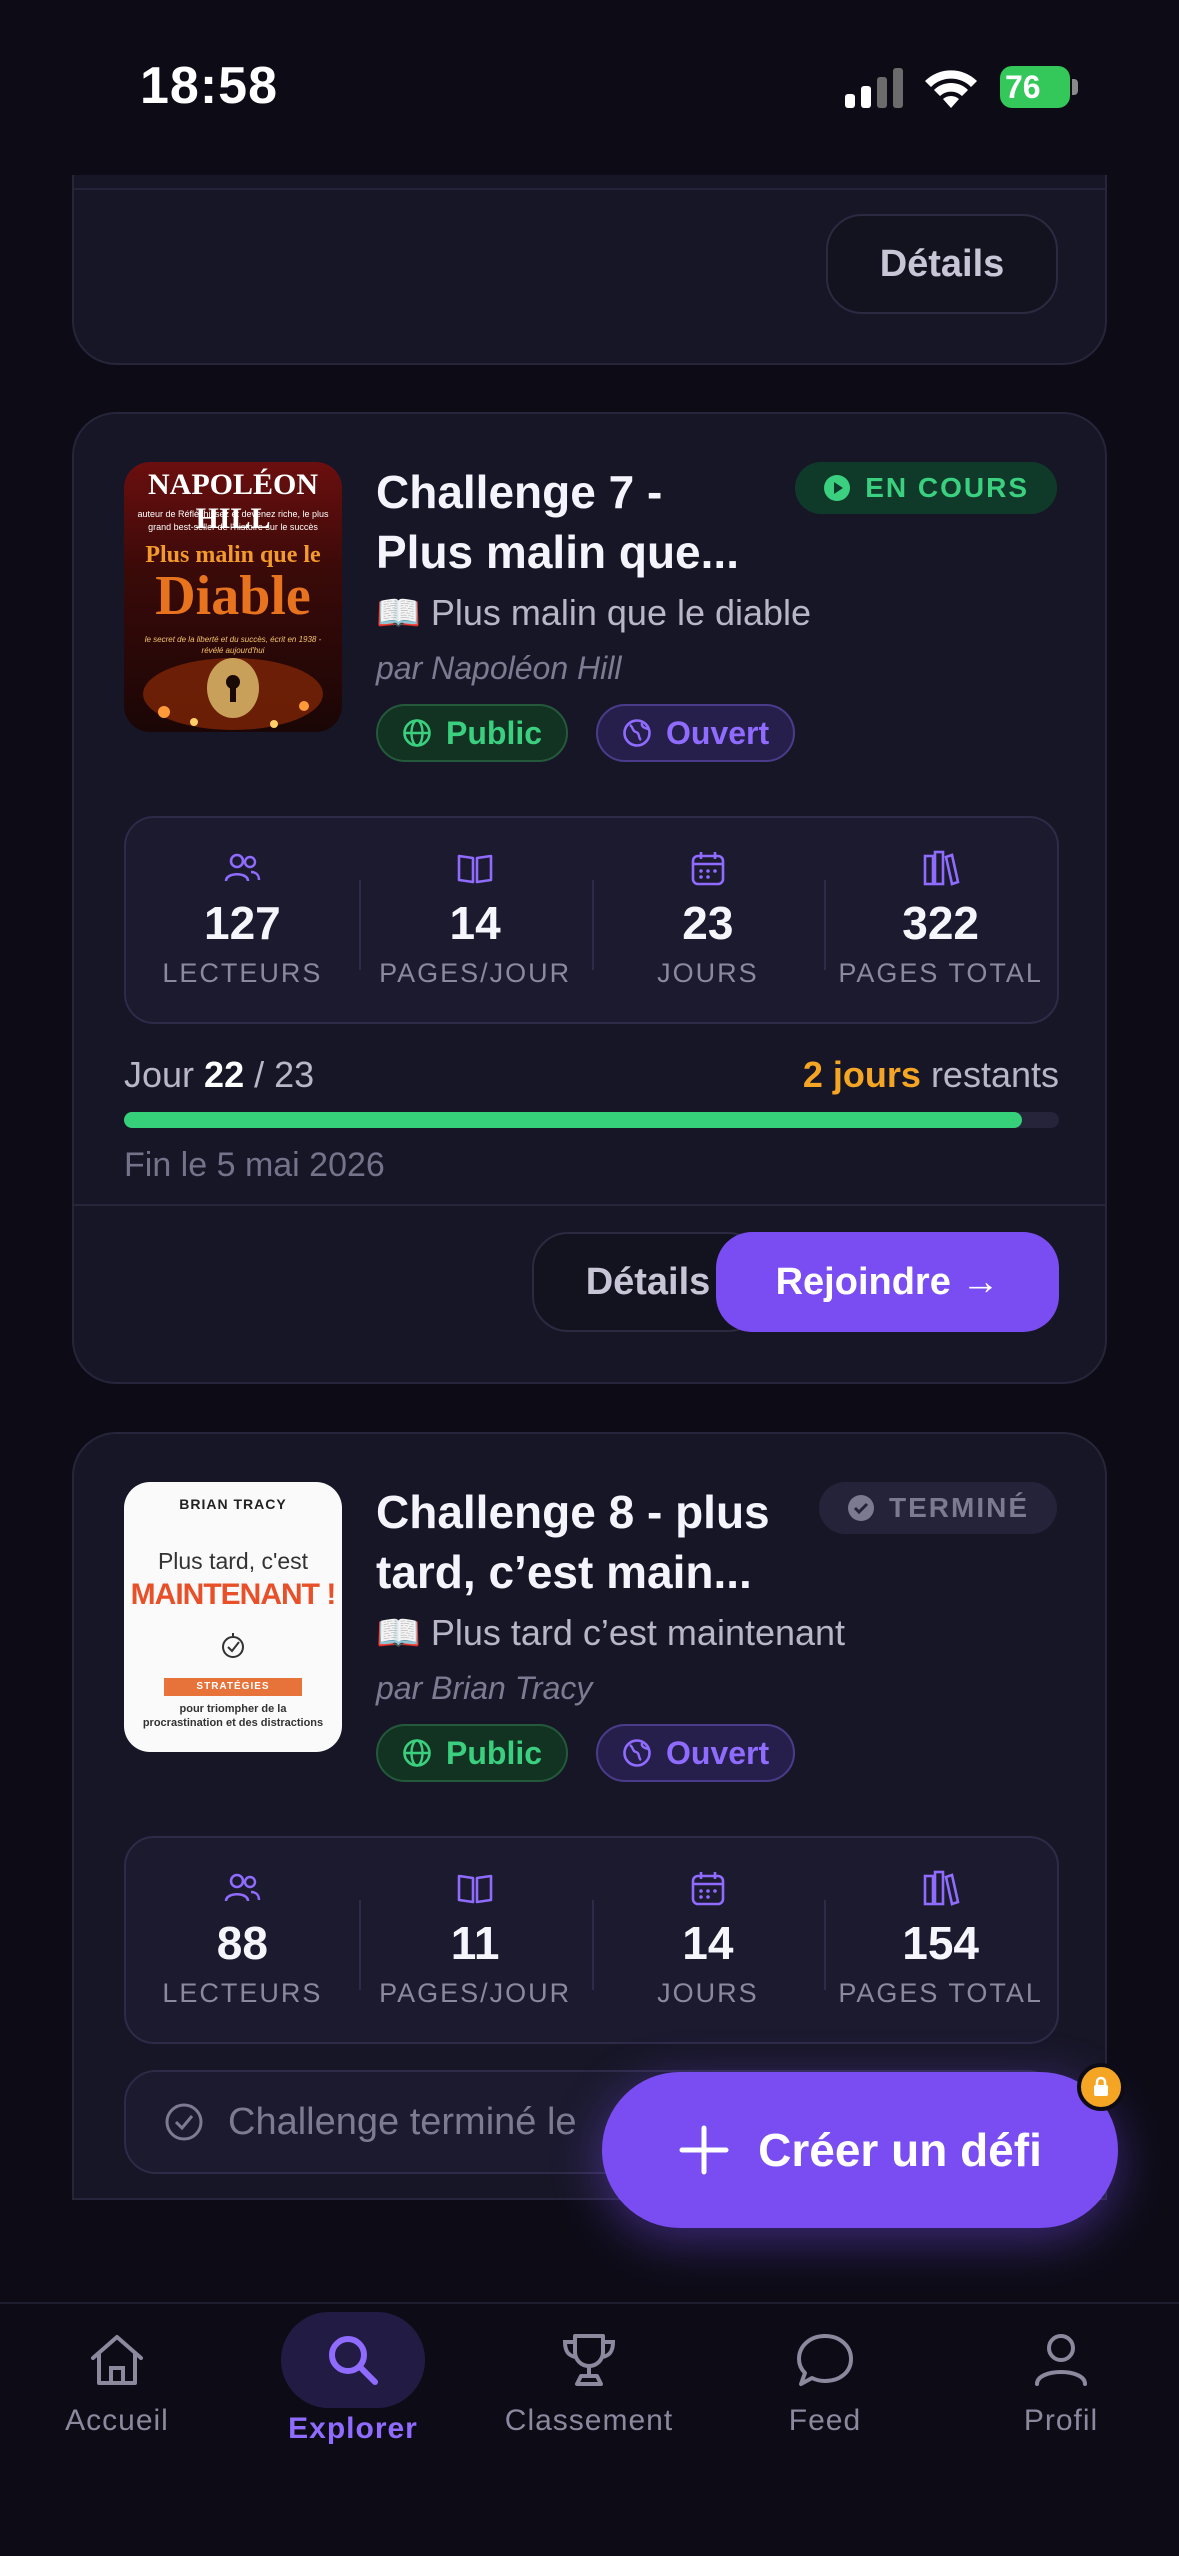 This screenshot has width=1179, height=2556. I want to click on visibility-label: Public, so click(494, 1752).